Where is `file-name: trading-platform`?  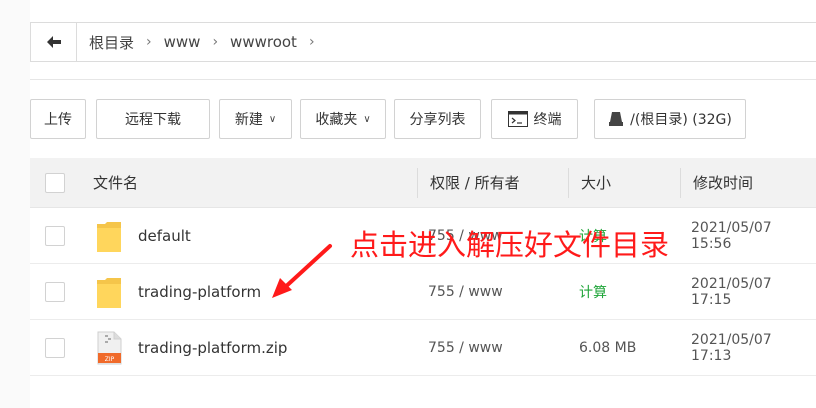
file-name: trading-platform is located at coordinates (199, 291).